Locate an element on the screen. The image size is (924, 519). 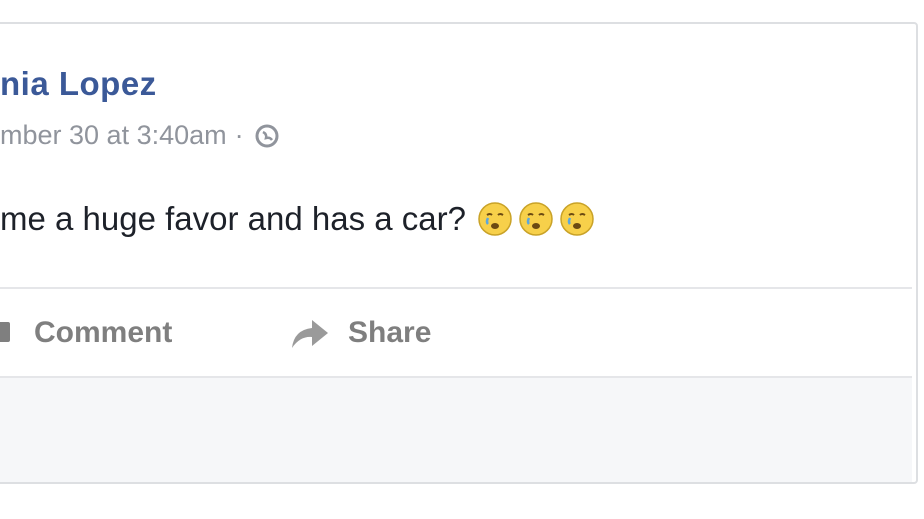
post-meta: mber 30 at 3:40am · is located at coordinates (140, 135).